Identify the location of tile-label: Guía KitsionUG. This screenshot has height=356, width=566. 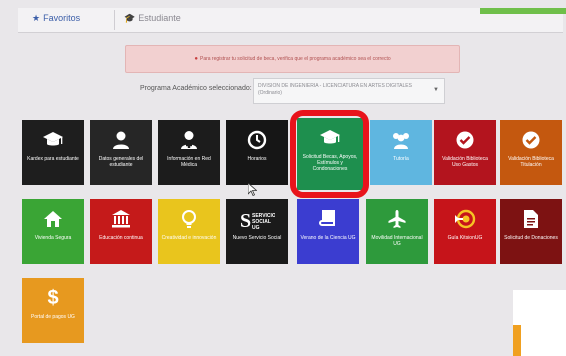
(465, 238).